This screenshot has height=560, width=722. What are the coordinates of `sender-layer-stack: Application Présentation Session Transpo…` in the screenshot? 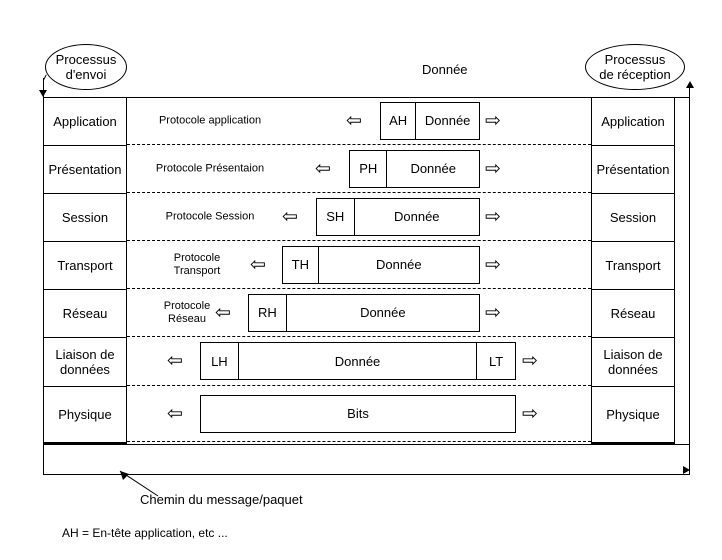 It's located at (85, 270).